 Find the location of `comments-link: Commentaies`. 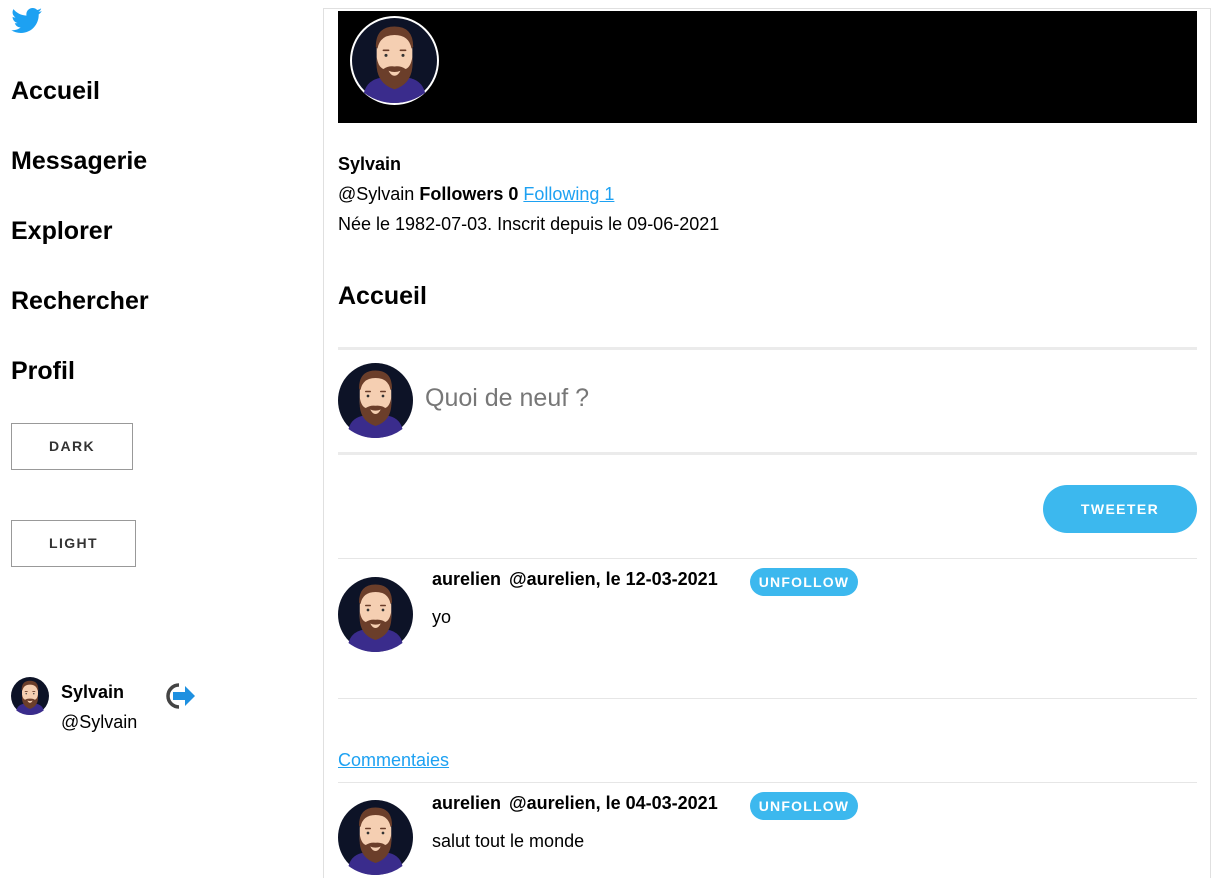

comments-link: Commentaies is located at coordinates (393, 760).